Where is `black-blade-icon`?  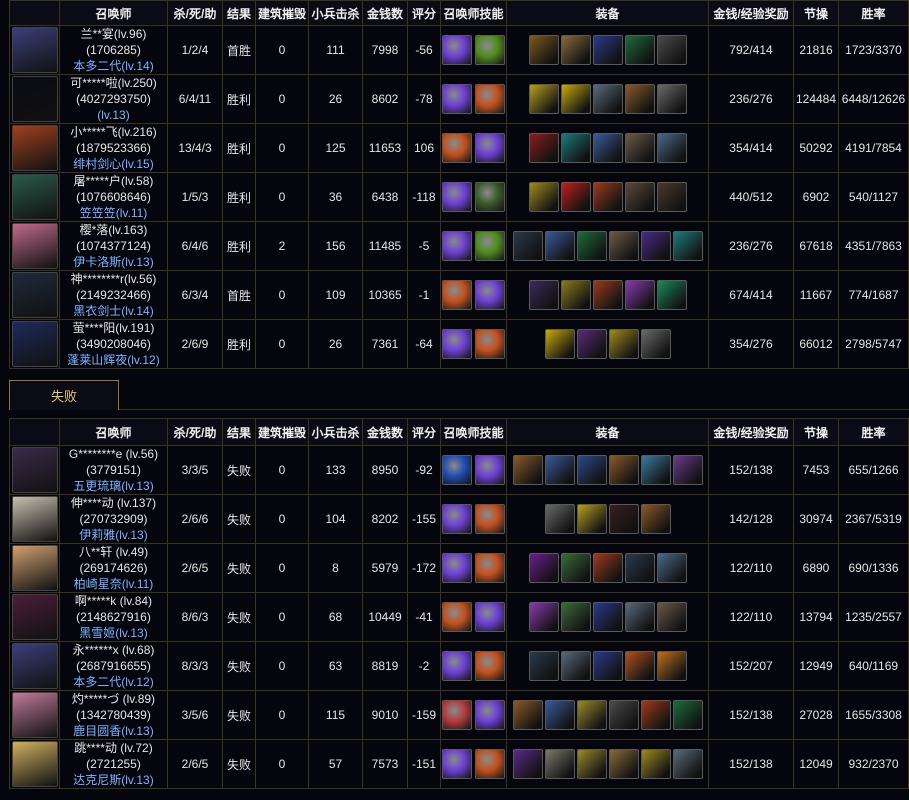
black-blade-icon is located at coordinates (543, 295).